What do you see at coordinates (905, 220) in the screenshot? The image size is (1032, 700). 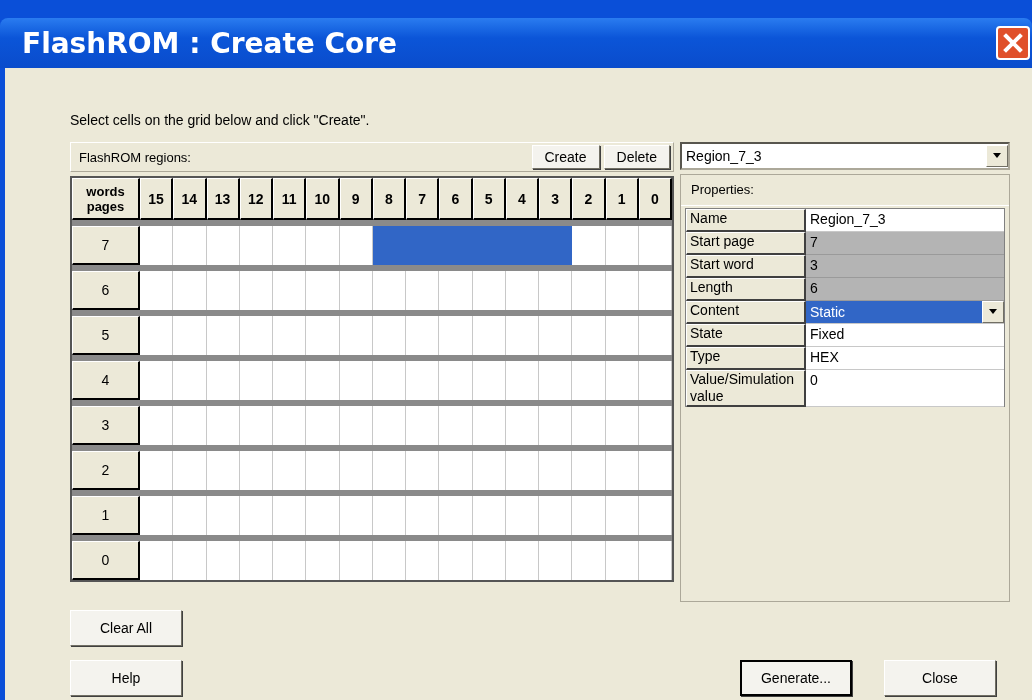 I see `property-value: Region_7_3` at bounding box center [905, 220].